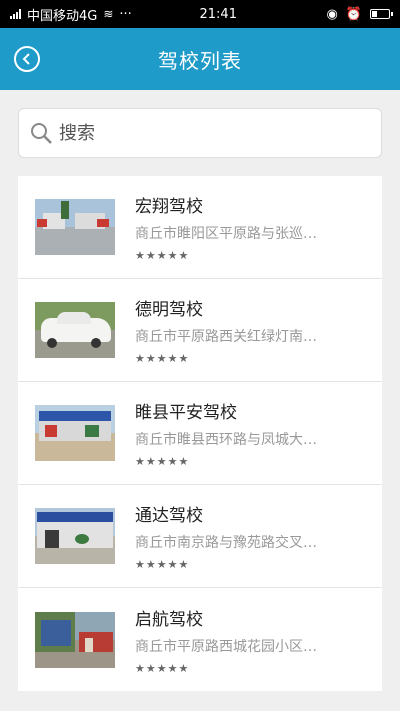  Describe the element at coordinates (41, 133) in the screenshot. I see `search-icon` at that location.